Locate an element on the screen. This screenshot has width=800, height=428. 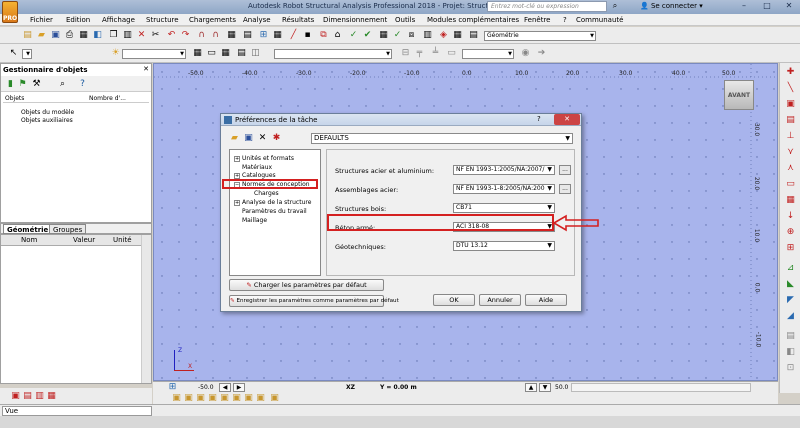
value-column: Valeur is located at coordinates (84, 240).